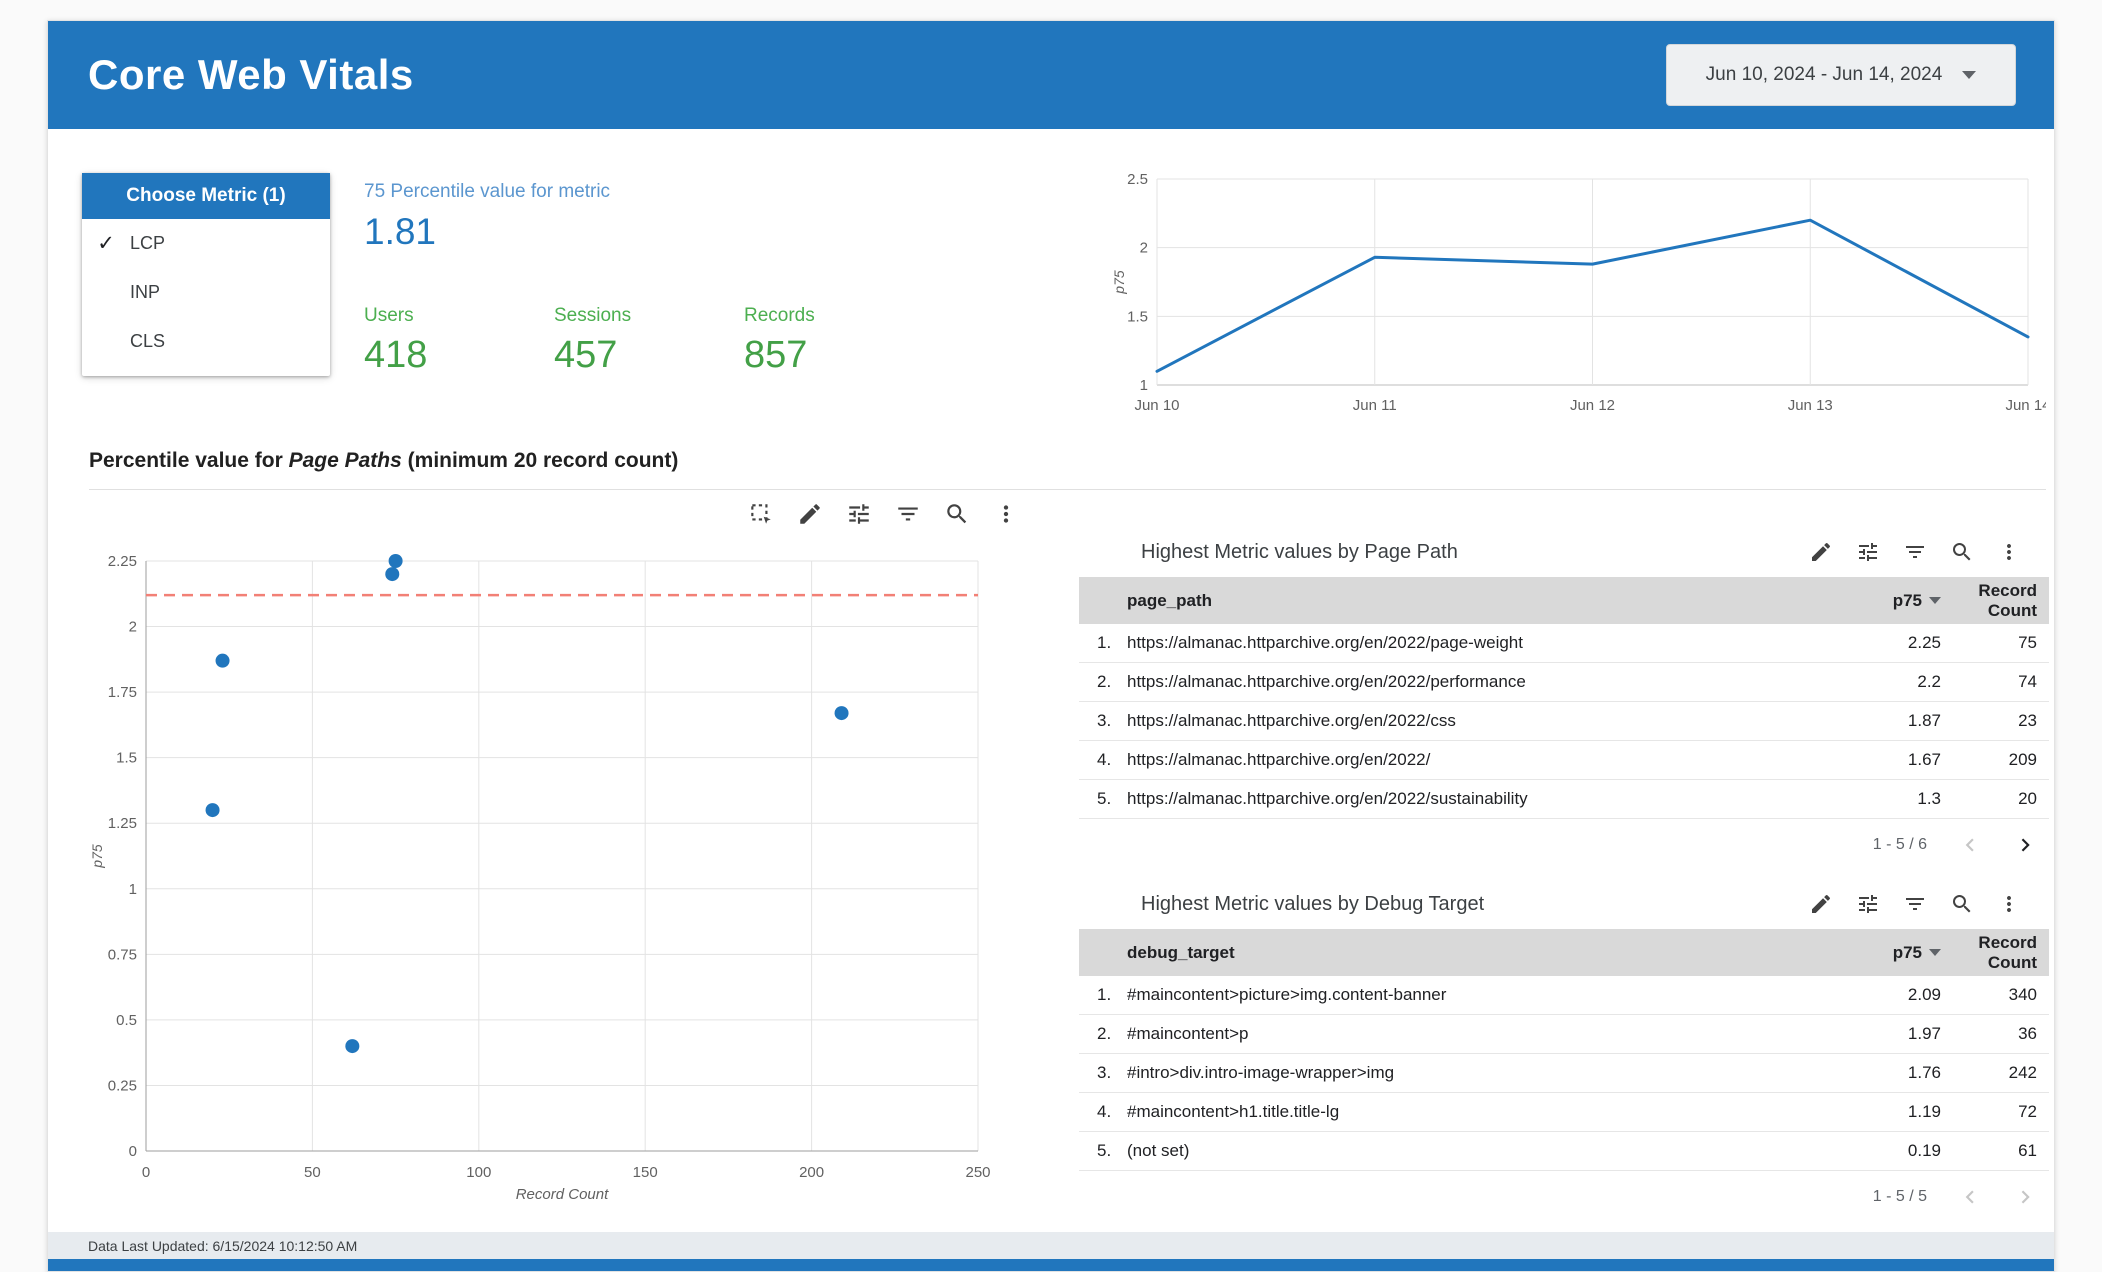 The width and height of the screenshot is (2102, 1272). What do you see at coordinates (586, 355) in the screenshot?
I see `sessions-value: 457` at bounding box center [586, 355].